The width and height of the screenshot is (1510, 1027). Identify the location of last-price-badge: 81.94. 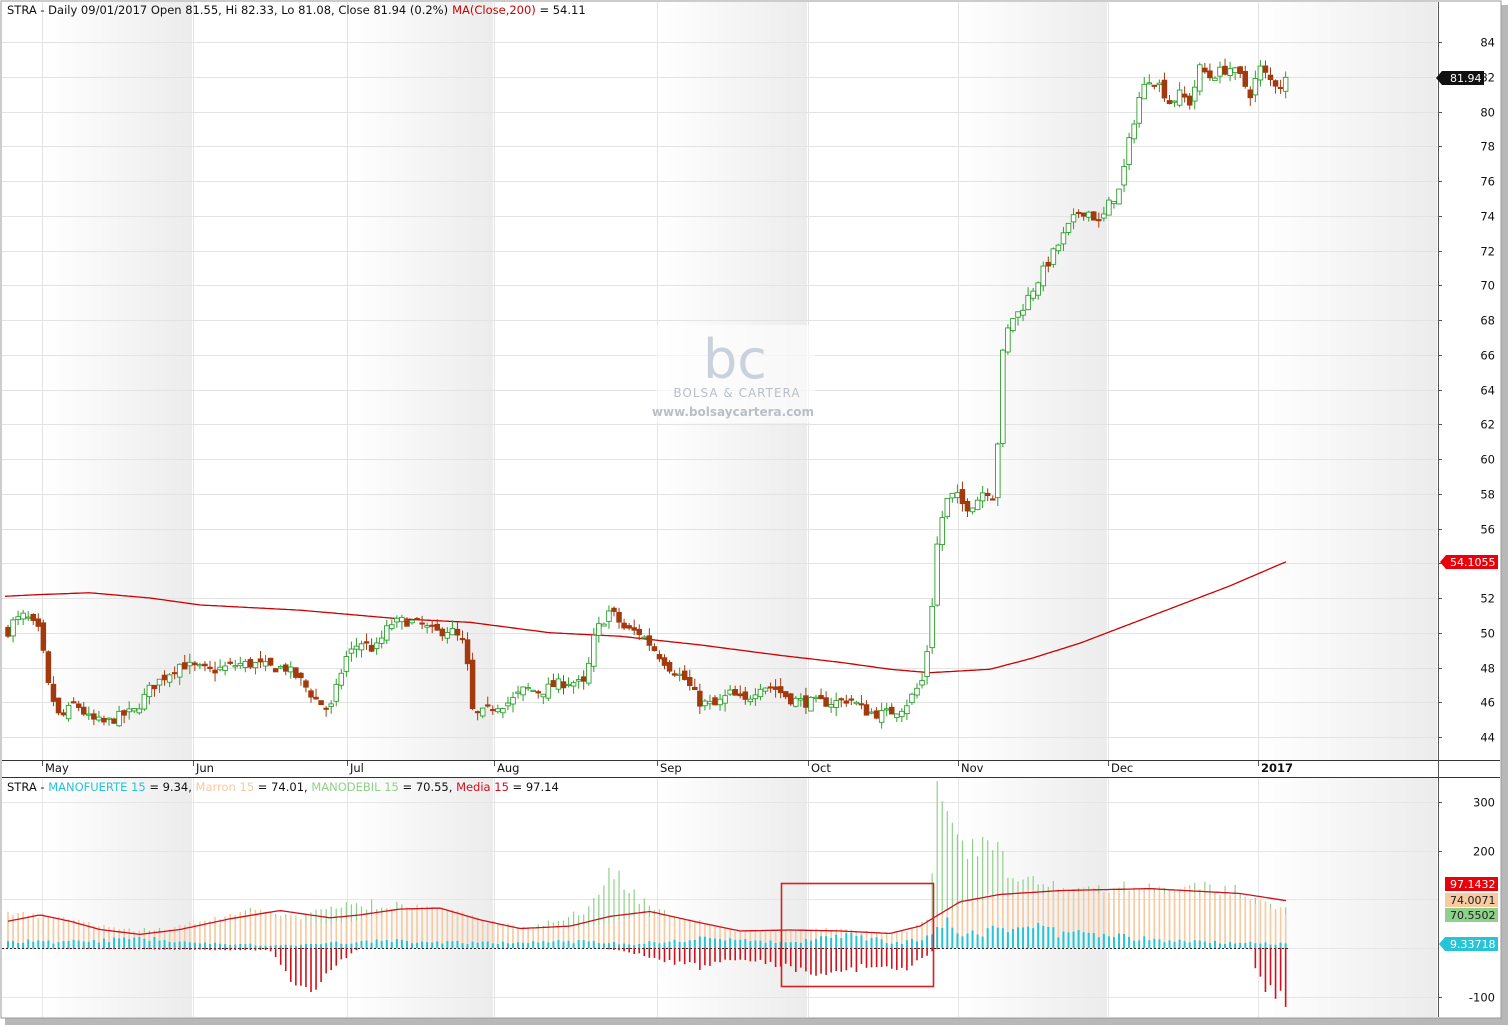
(1460, 78).